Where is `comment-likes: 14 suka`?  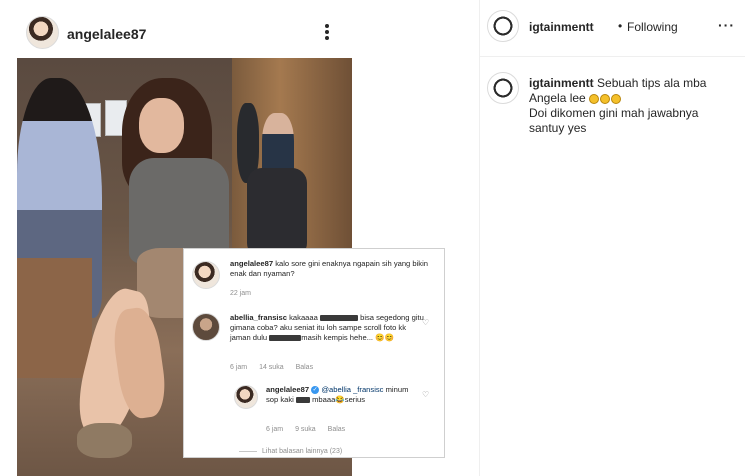
comment-likes: 14 suka is located at coordinates (271, 367).